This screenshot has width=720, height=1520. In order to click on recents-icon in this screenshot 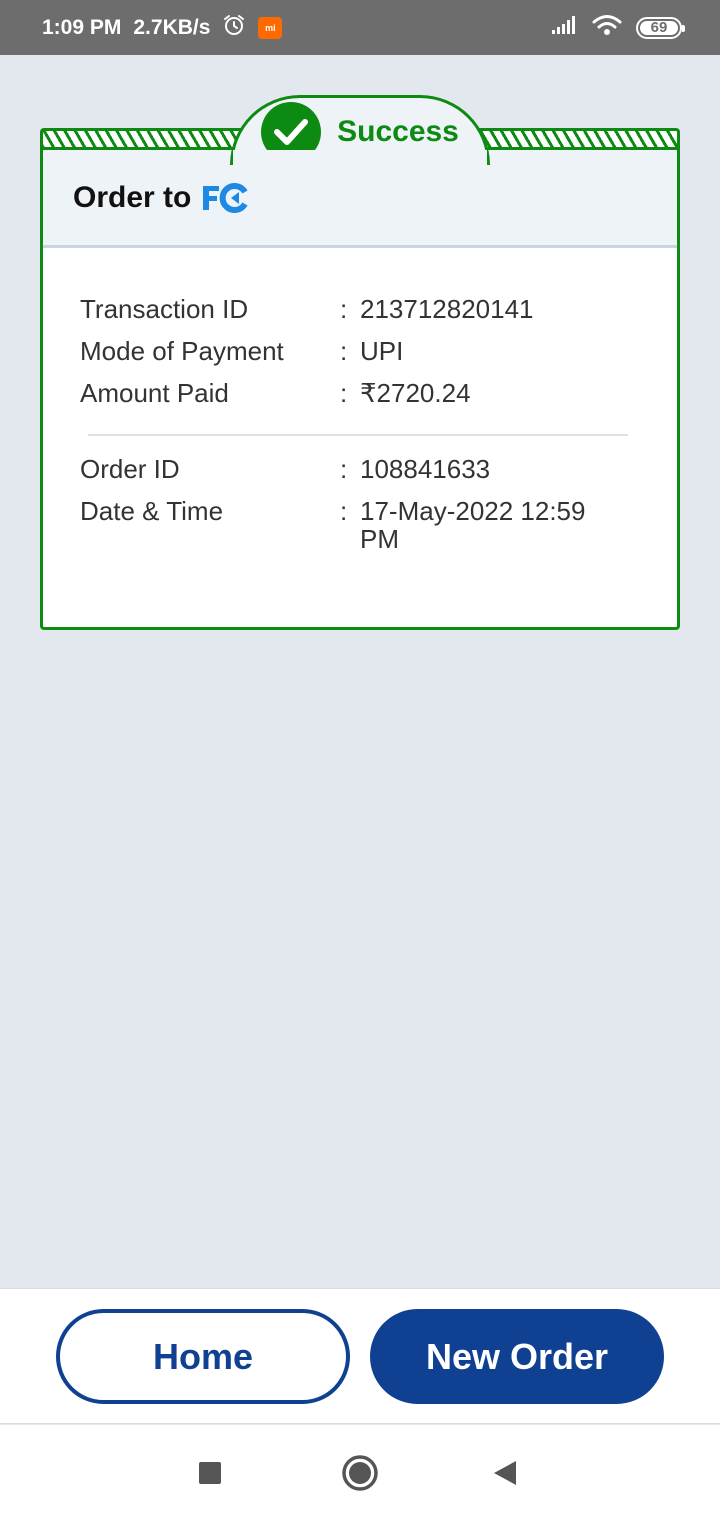, I will do `click(210, 1475)`.